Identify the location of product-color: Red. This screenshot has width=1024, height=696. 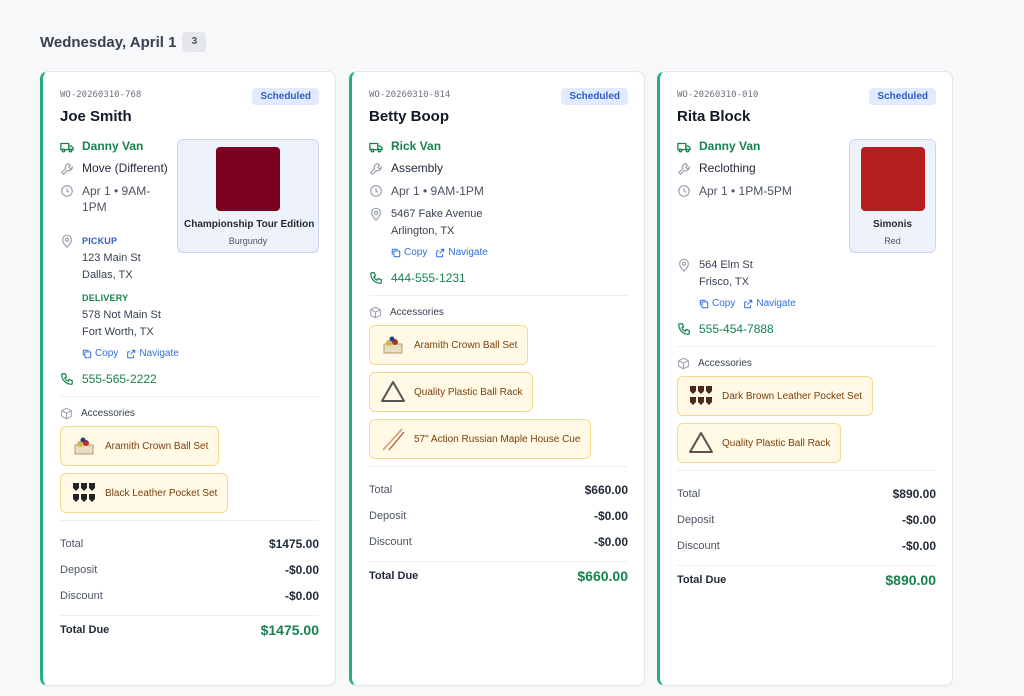
(892, 241).